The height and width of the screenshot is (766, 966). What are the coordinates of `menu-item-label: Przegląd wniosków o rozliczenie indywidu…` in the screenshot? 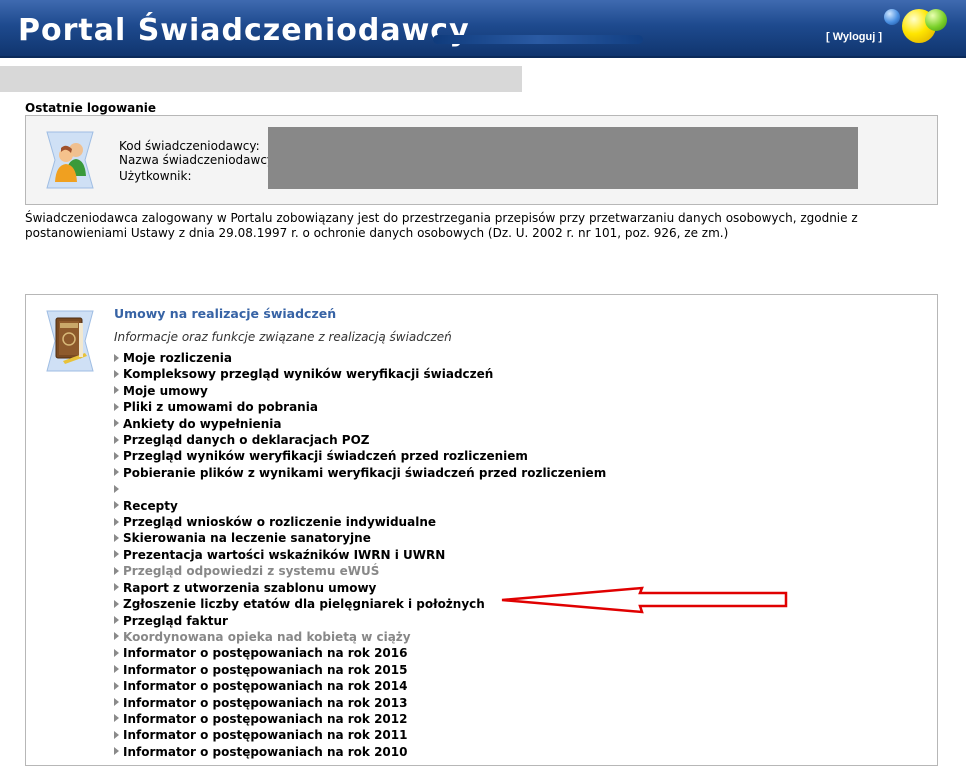 It's located at (279, 522).